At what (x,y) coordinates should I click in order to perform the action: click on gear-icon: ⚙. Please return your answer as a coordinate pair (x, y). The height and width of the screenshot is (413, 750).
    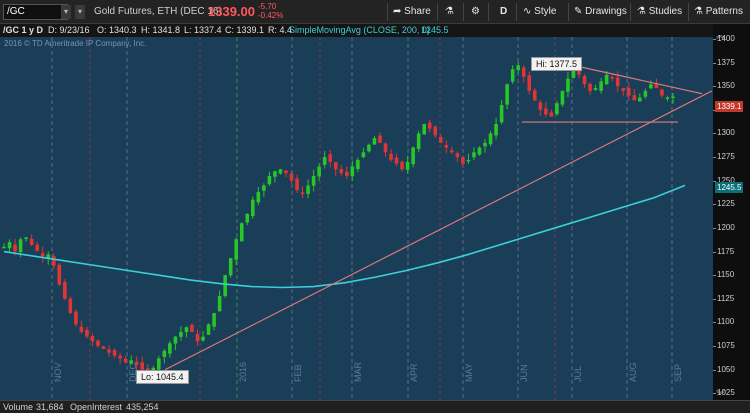
    Looking at the image, I should click on (475, 11).